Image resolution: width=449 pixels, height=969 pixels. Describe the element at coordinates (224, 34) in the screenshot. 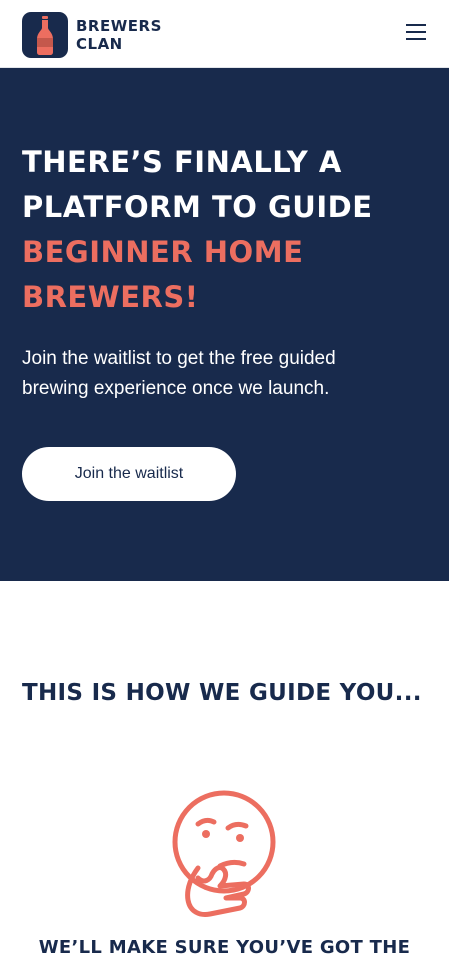

I see `site-header: BREWERS CLAN` at that location.